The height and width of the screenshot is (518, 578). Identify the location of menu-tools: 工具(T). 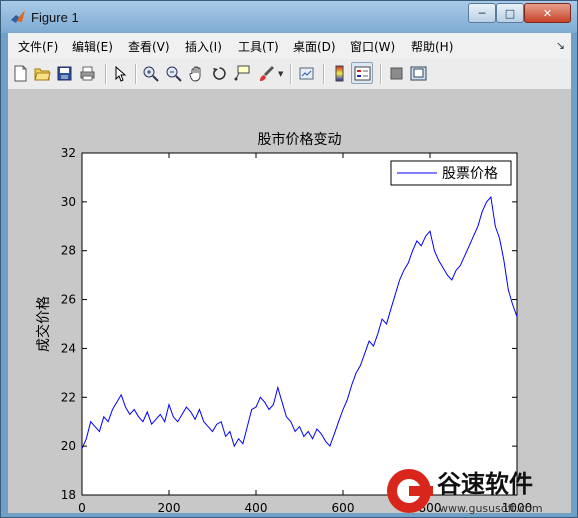
(258, 46).